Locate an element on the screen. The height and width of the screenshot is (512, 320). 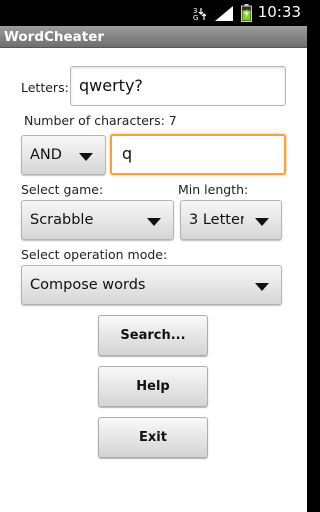
signal-strength-icon is located at coordinates (224, 13).